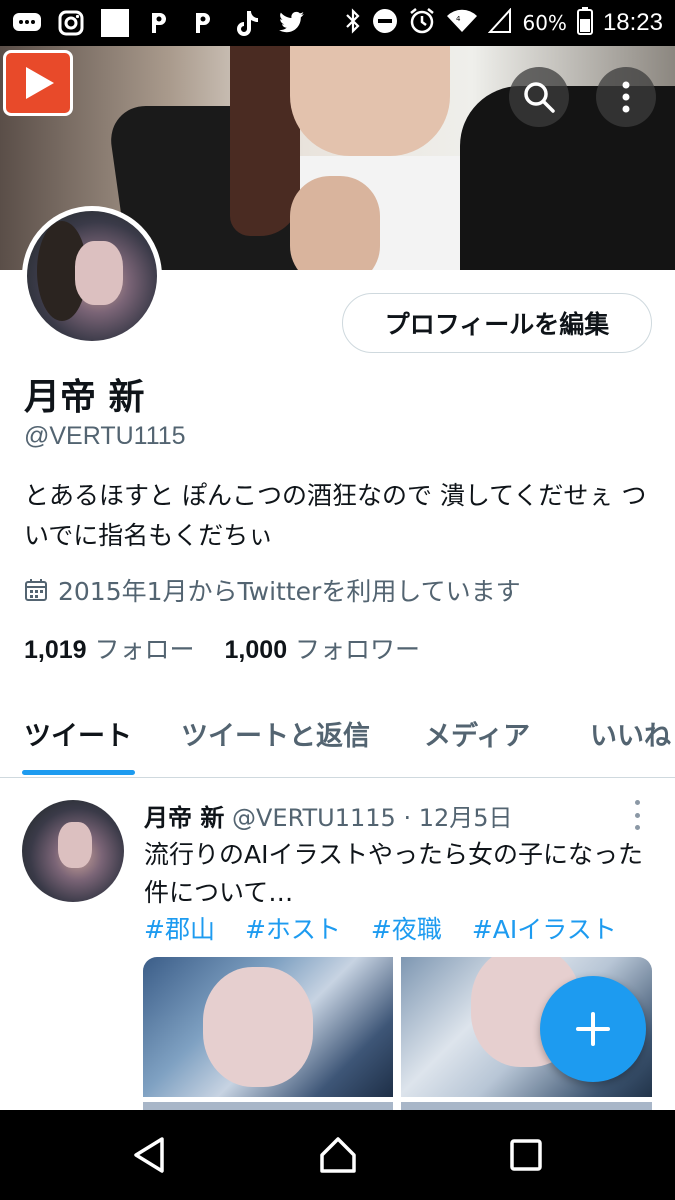 The width and height of the screenshot is (675, 1200). Describe the element at coordinates (150, 1155) in the screenshot. I see `back-icon` at that location.